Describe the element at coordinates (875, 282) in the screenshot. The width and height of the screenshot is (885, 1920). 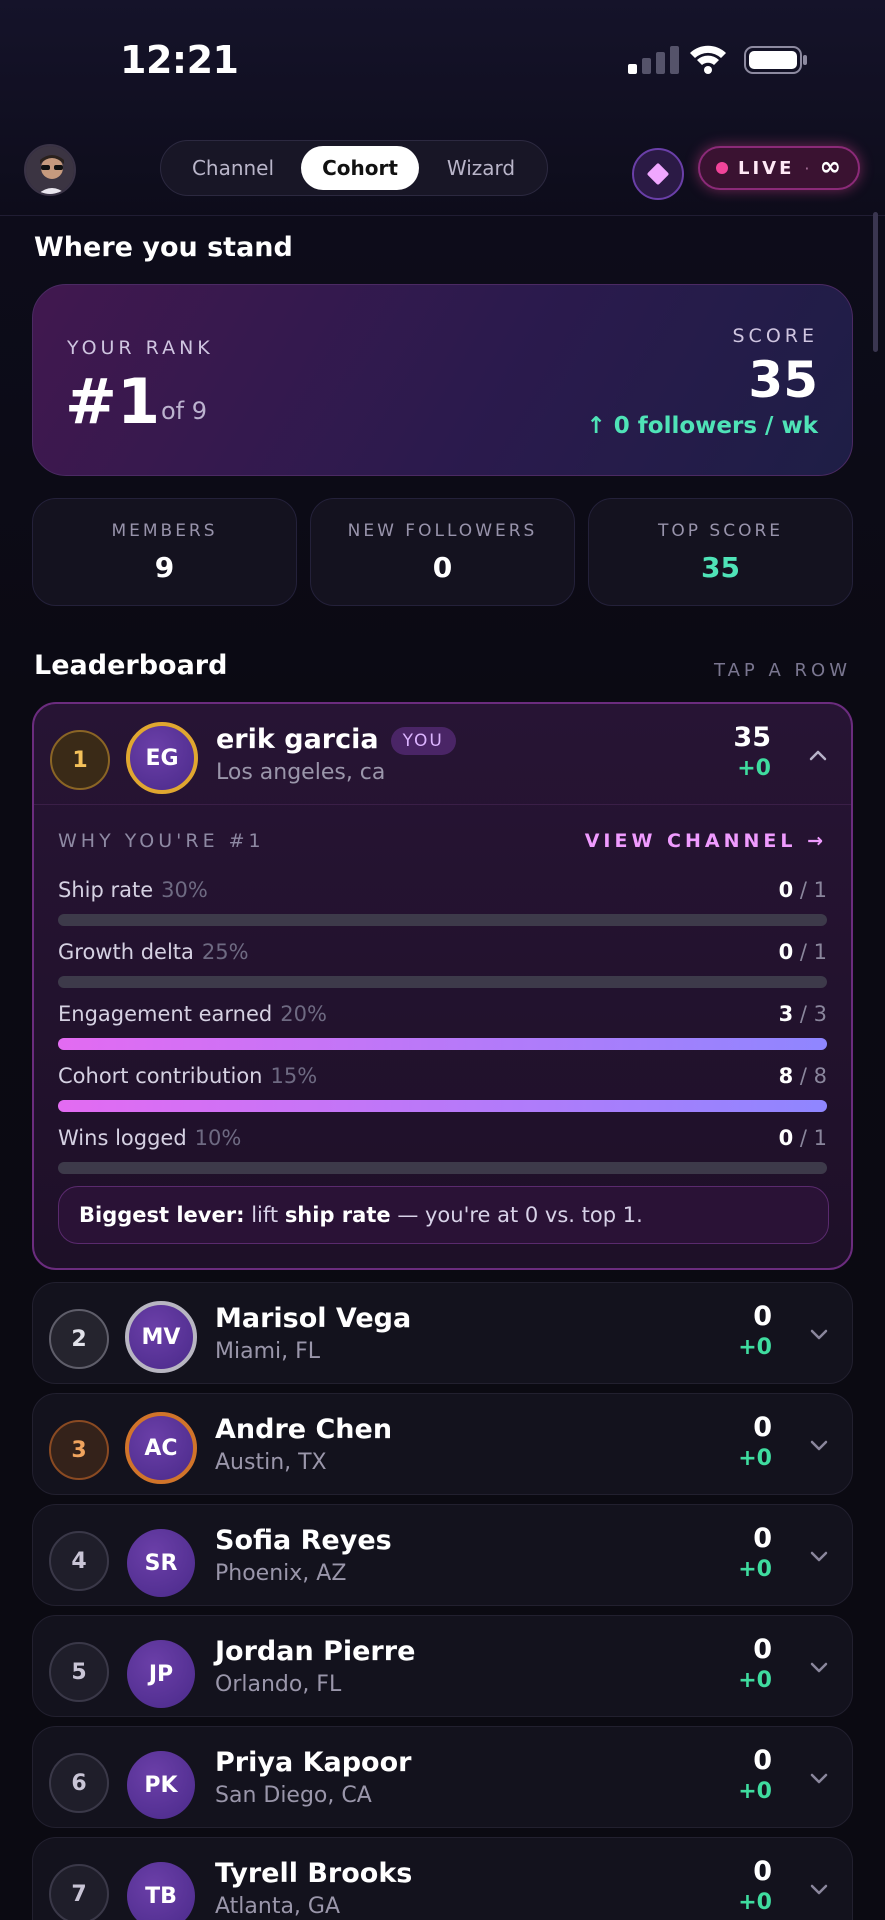
I see `scrollbar` at that location.